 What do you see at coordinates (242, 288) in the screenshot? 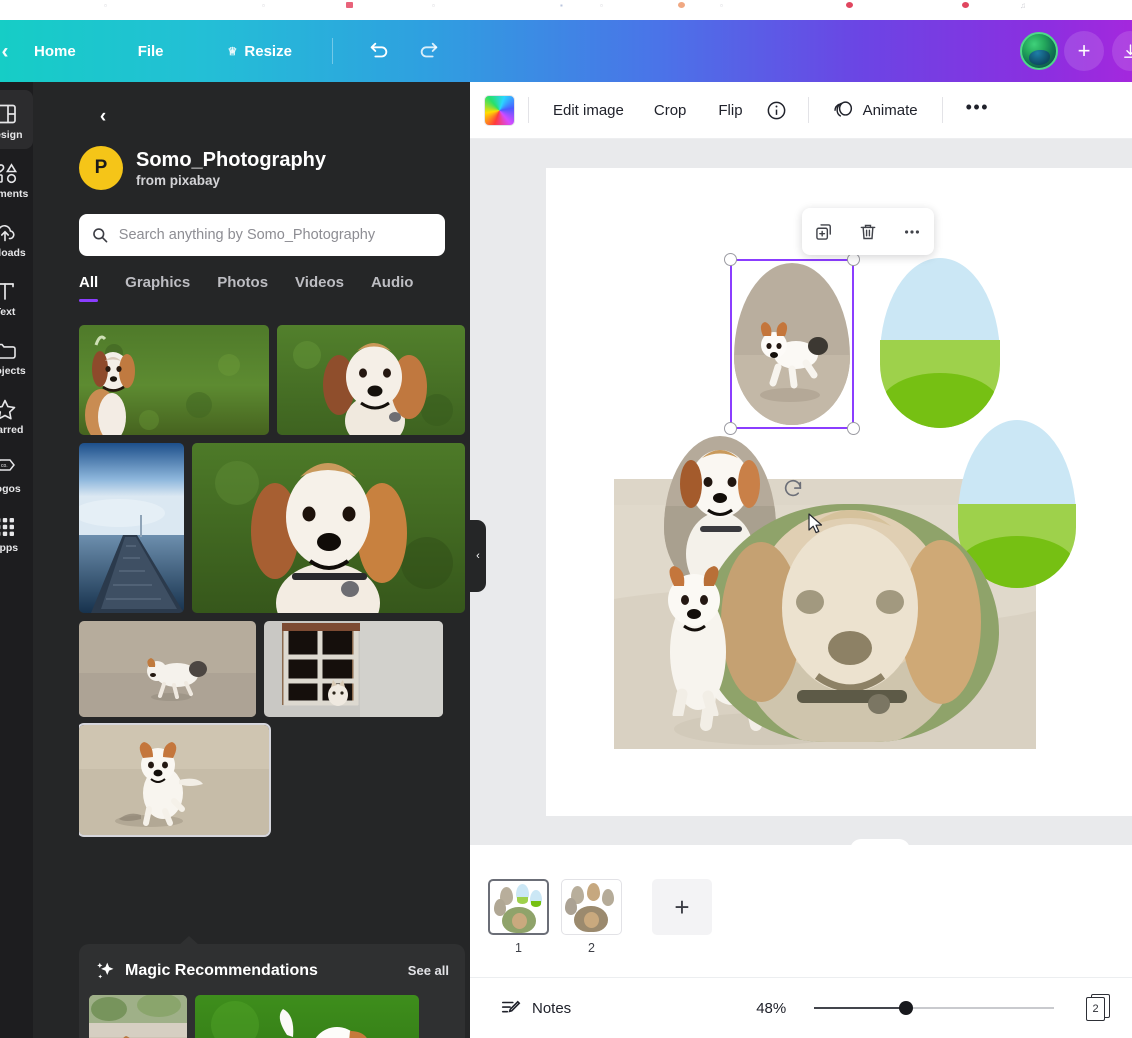
I see `tab-photos: Photos` at bounding box center [242, 288].